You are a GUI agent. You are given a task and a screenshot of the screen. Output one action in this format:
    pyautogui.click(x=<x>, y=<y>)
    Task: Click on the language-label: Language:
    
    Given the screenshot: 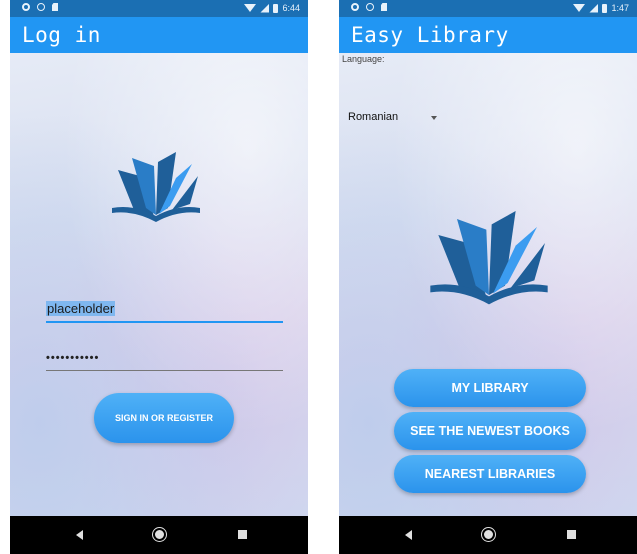 What is the action you would take?
    pyautogui.click(x=363, y=59)
    